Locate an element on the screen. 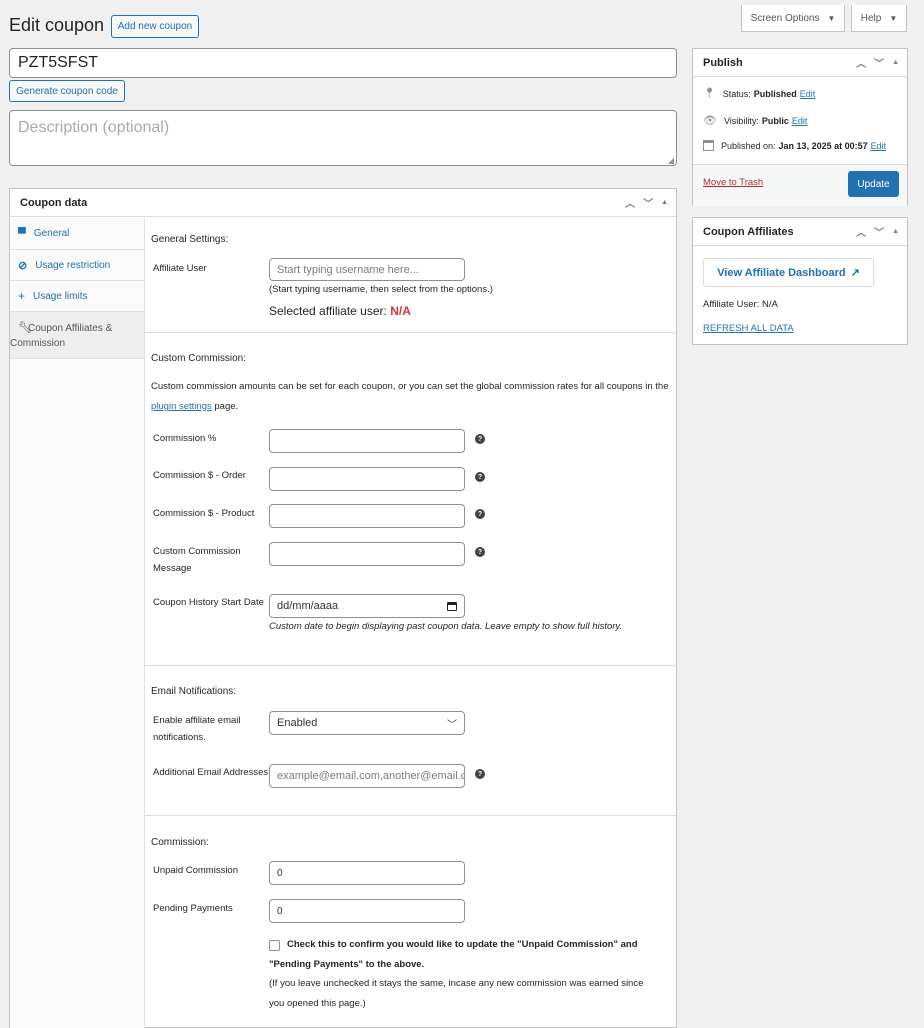 This screenshot has width=924, height=1028. screen-options-button: Screen Options ▼ is located at coordinates (793, 18).